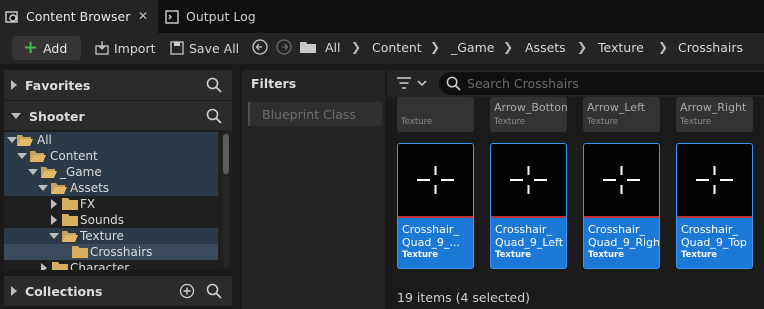 Image resolution: width=764 pixels, height=309 pixels. I want to click on breadcrumb-item: All, so click(333, 47).